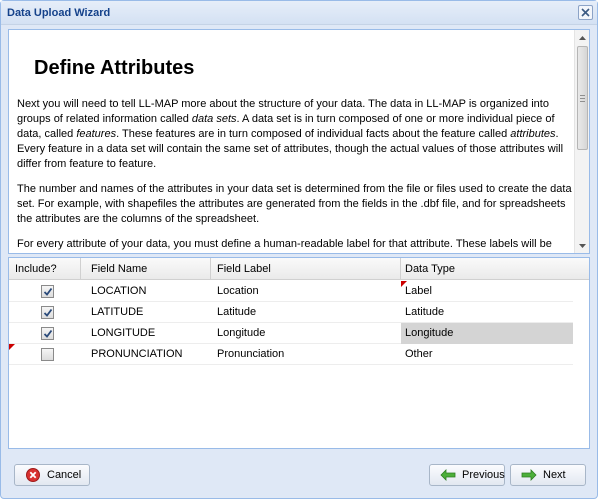  I want to click on previous-label: Previous, so click(483, 475).